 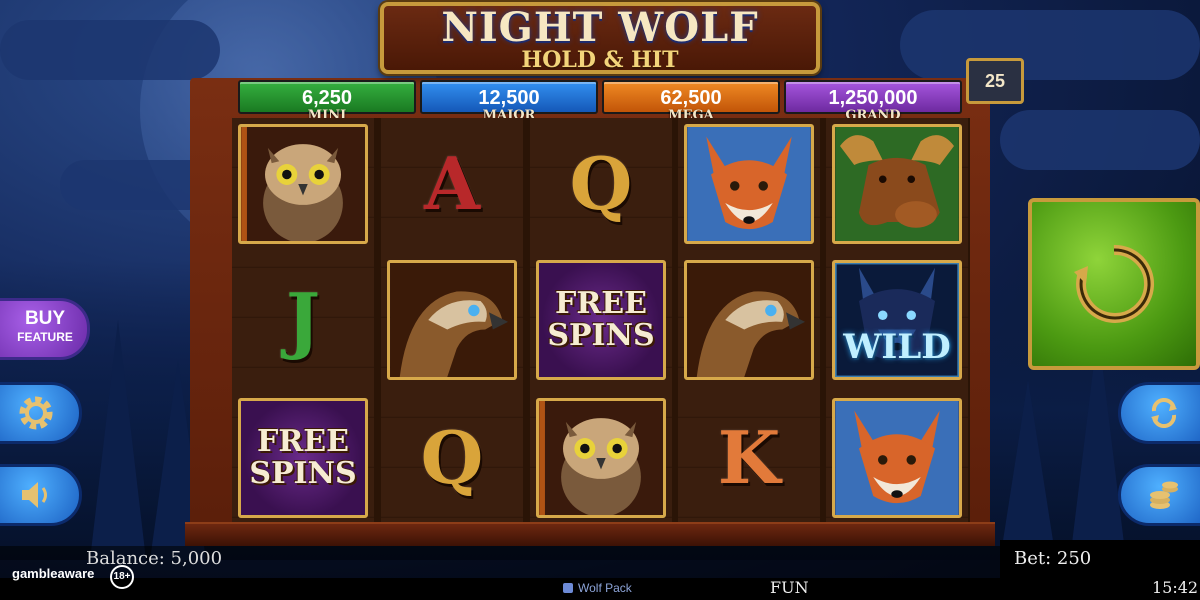 I want to click on speaker-icon, so click(x=34, y=495).